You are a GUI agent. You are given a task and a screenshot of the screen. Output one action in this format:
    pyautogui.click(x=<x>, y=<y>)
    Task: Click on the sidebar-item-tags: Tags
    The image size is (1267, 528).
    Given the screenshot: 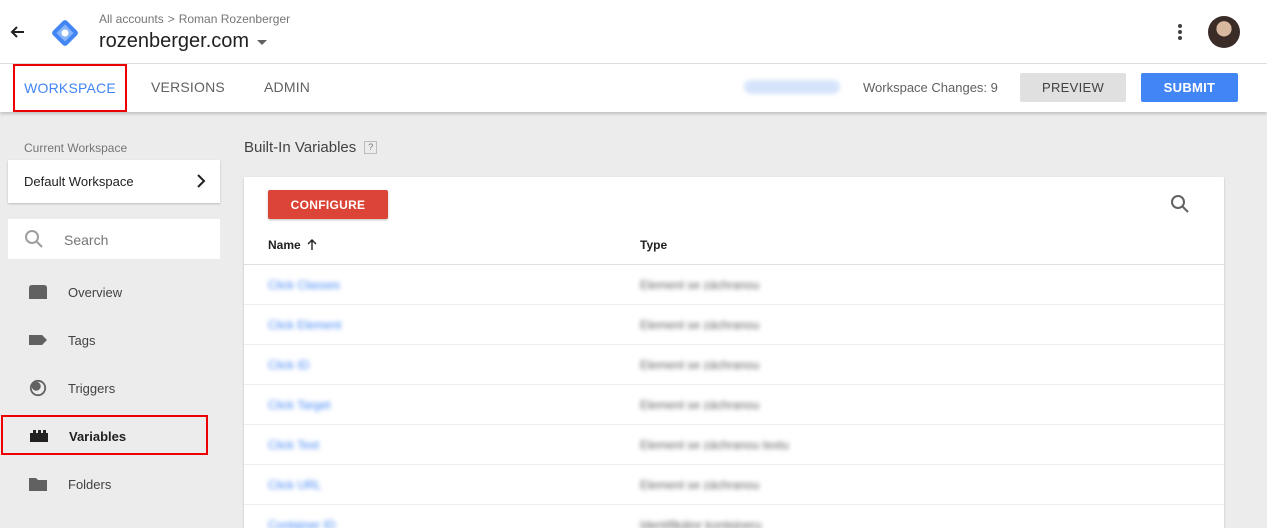 What is the action you would take?
    pyautogui.click(x=110, y=340)
    